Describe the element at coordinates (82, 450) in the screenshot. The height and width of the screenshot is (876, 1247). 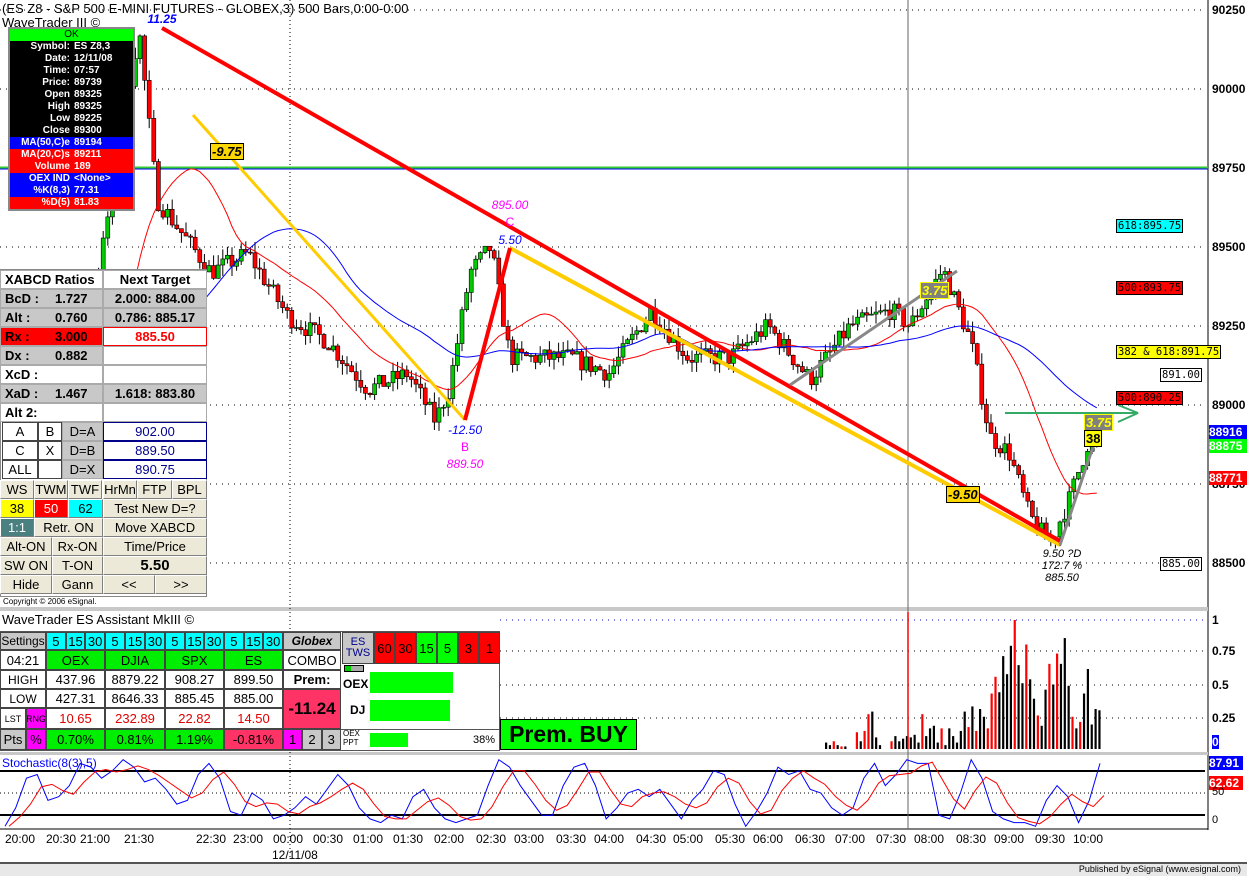
I see `d-mode-button: D=B` at that location.